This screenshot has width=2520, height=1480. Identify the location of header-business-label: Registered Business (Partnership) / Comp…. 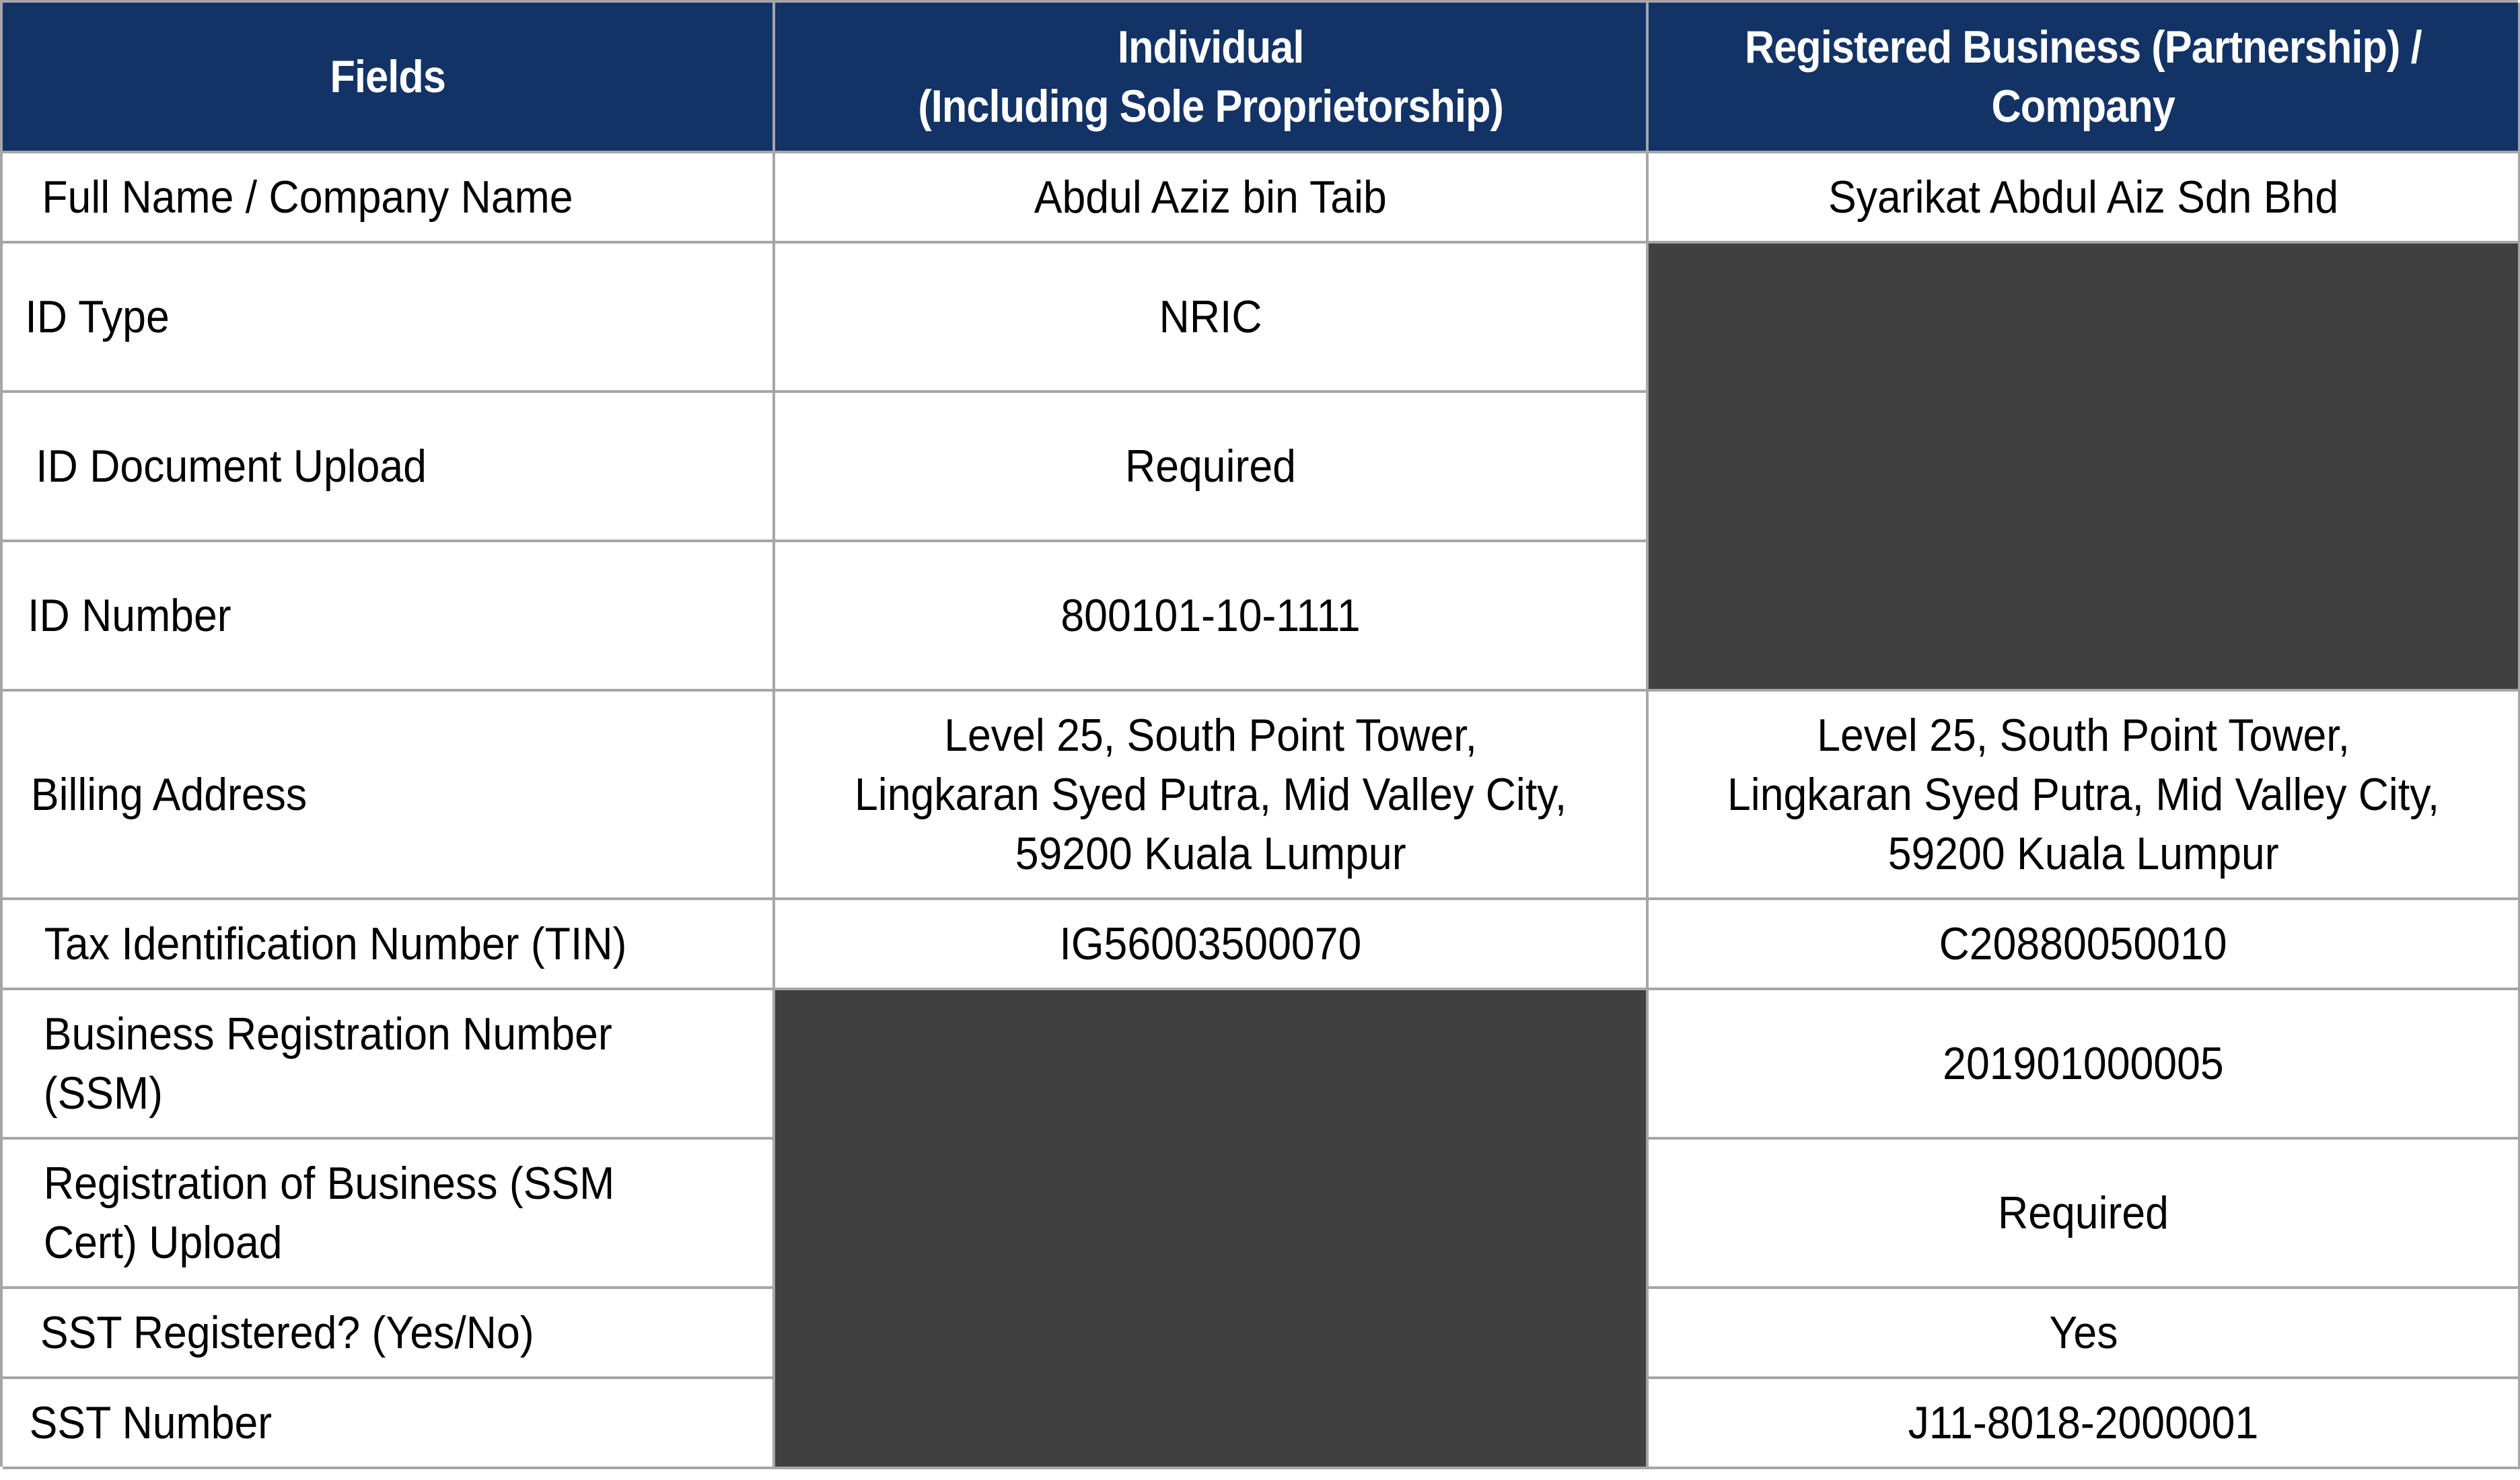
(2083, 77).